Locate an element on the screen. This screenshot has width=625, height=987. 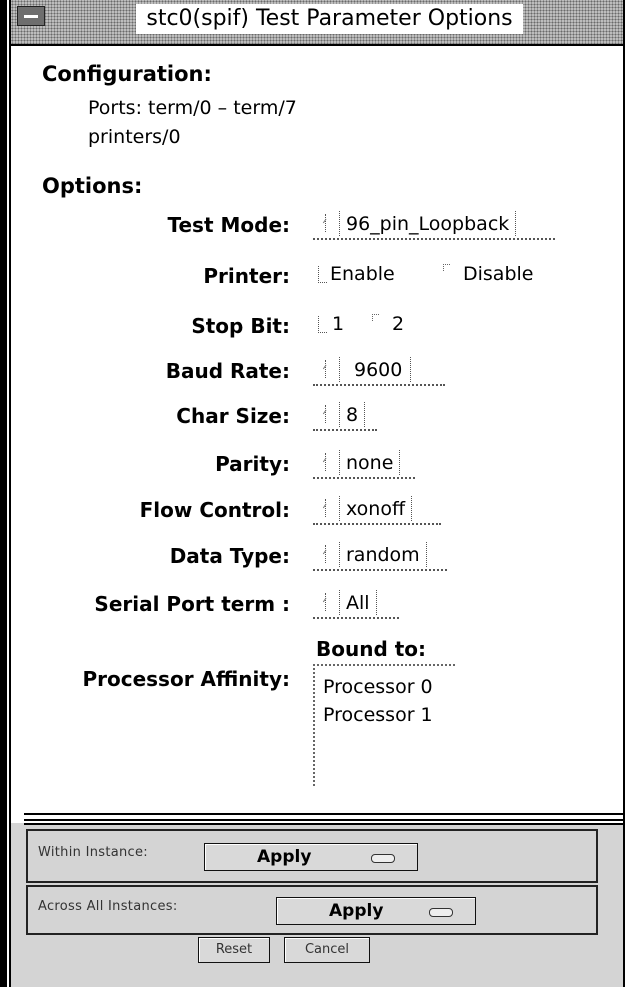
data-type-menu: random is located at coordinates (380, 556).